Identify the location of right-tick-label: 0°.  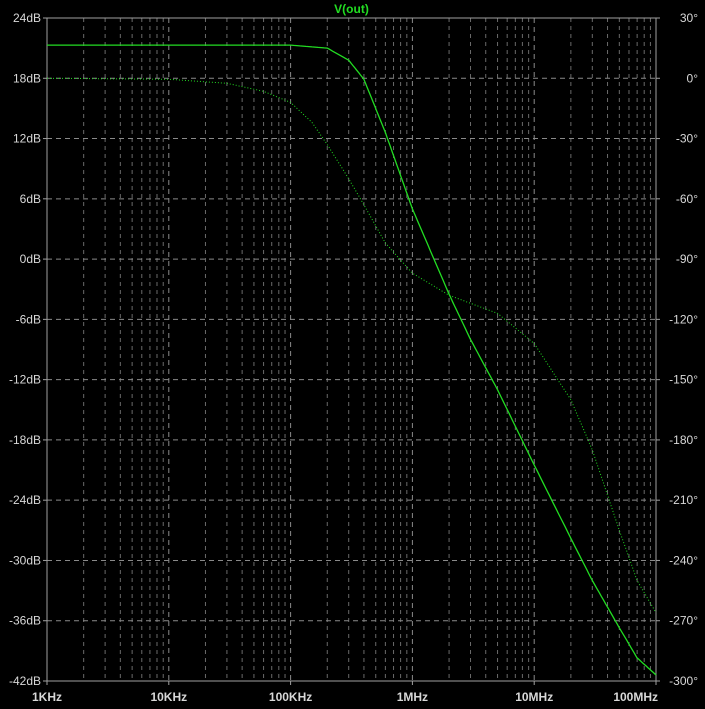
(693, 78).